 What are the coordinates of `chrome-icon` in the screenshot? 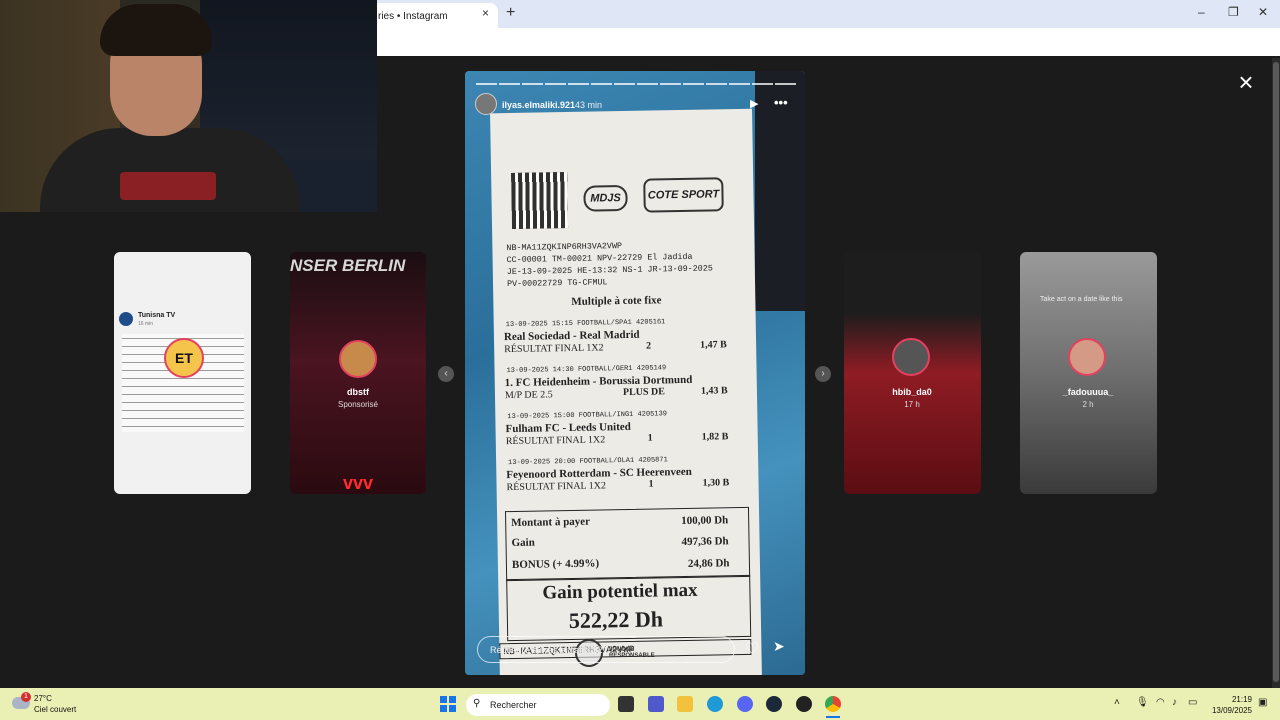 It's located at (833, 704).